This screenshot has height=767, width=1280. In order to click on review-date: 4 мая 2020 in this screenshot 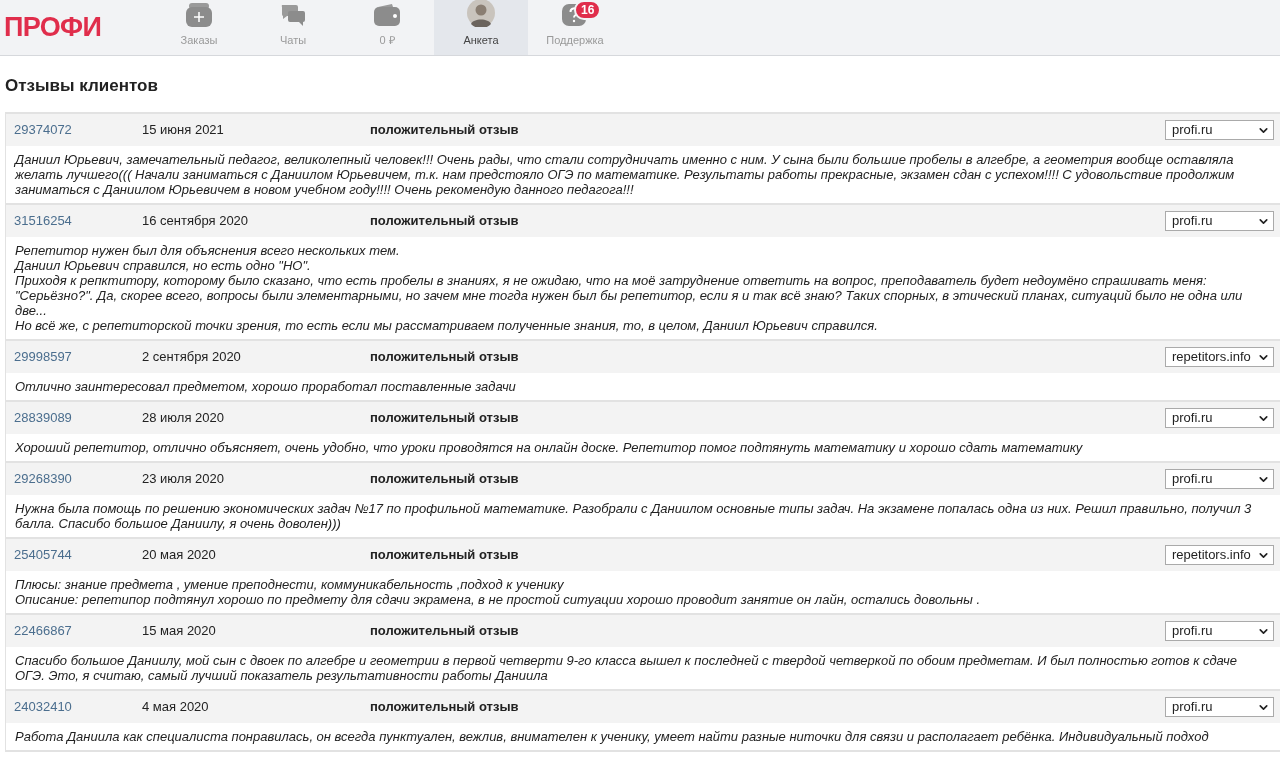, I will do `click(176, 707)`.